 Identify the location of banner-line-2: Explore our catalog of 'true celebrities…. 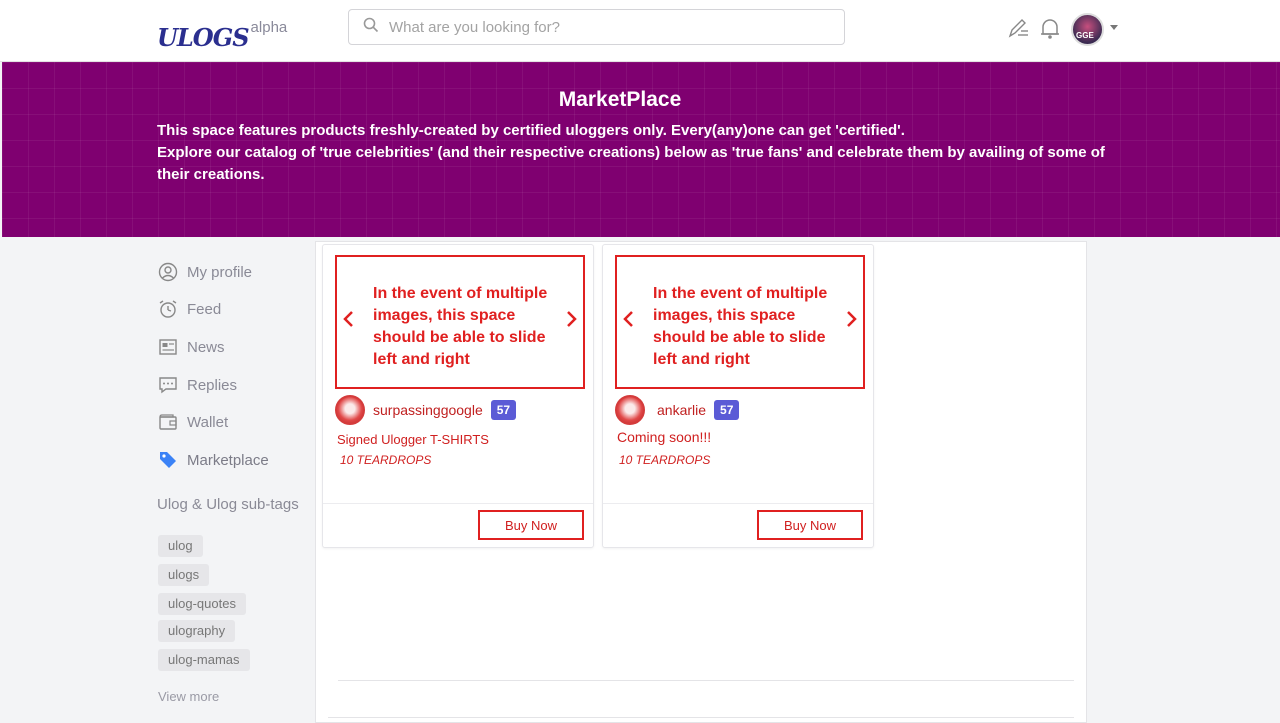
(631, 163).